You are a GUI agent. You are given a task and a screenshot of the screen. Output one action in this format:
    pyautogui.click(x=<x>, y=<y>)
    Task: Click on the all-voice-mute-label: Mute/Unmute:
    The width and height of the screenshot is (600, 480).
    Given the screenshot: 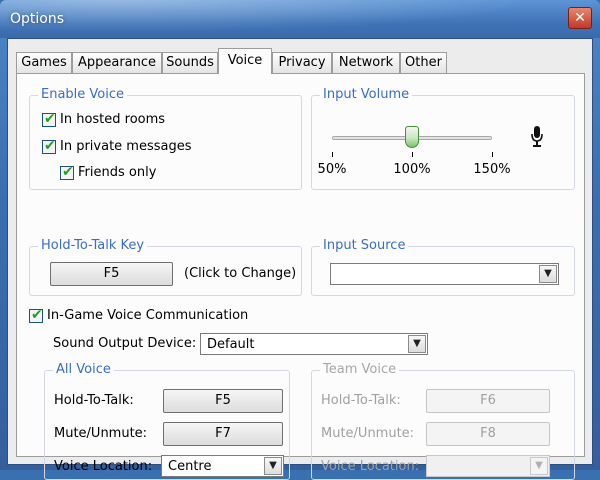 What is the action you would take?
    pyautogui.click(x=101, y=433)
    